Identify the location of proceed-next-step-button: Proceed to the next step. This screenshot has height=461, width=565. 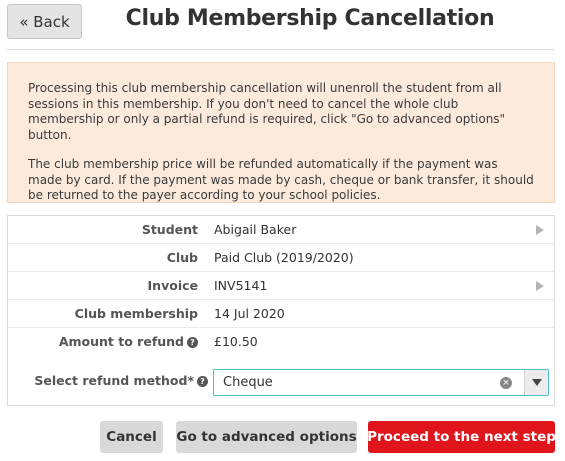
(461, 437).